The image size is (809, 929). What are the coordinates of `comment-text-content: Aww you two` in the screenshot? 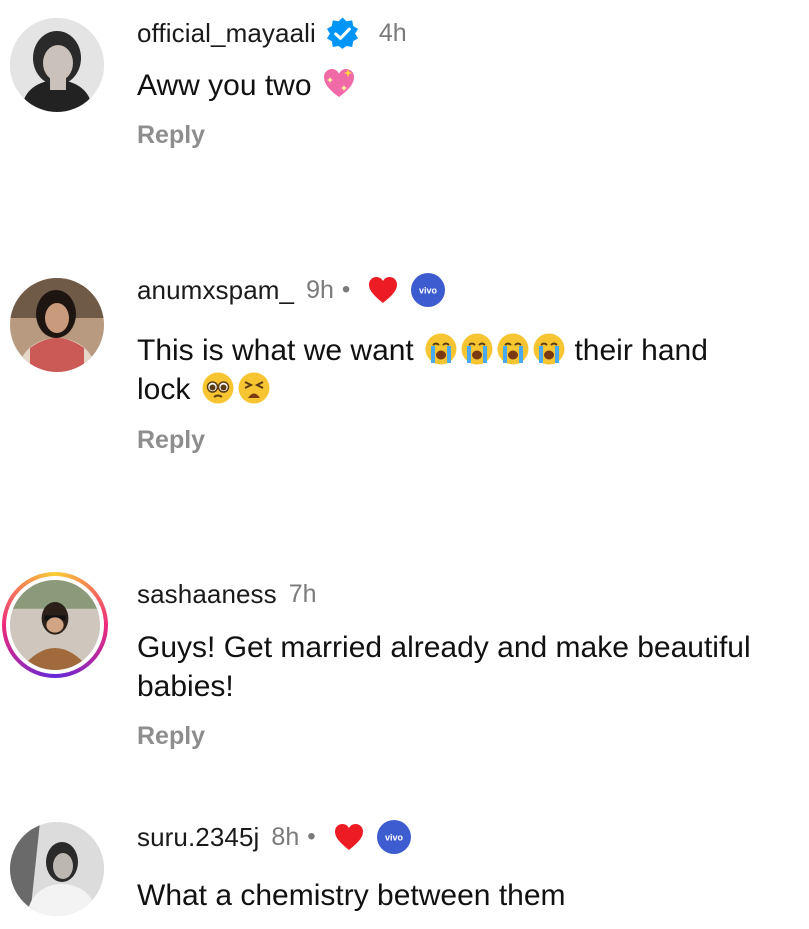 It's located at (224, 85).